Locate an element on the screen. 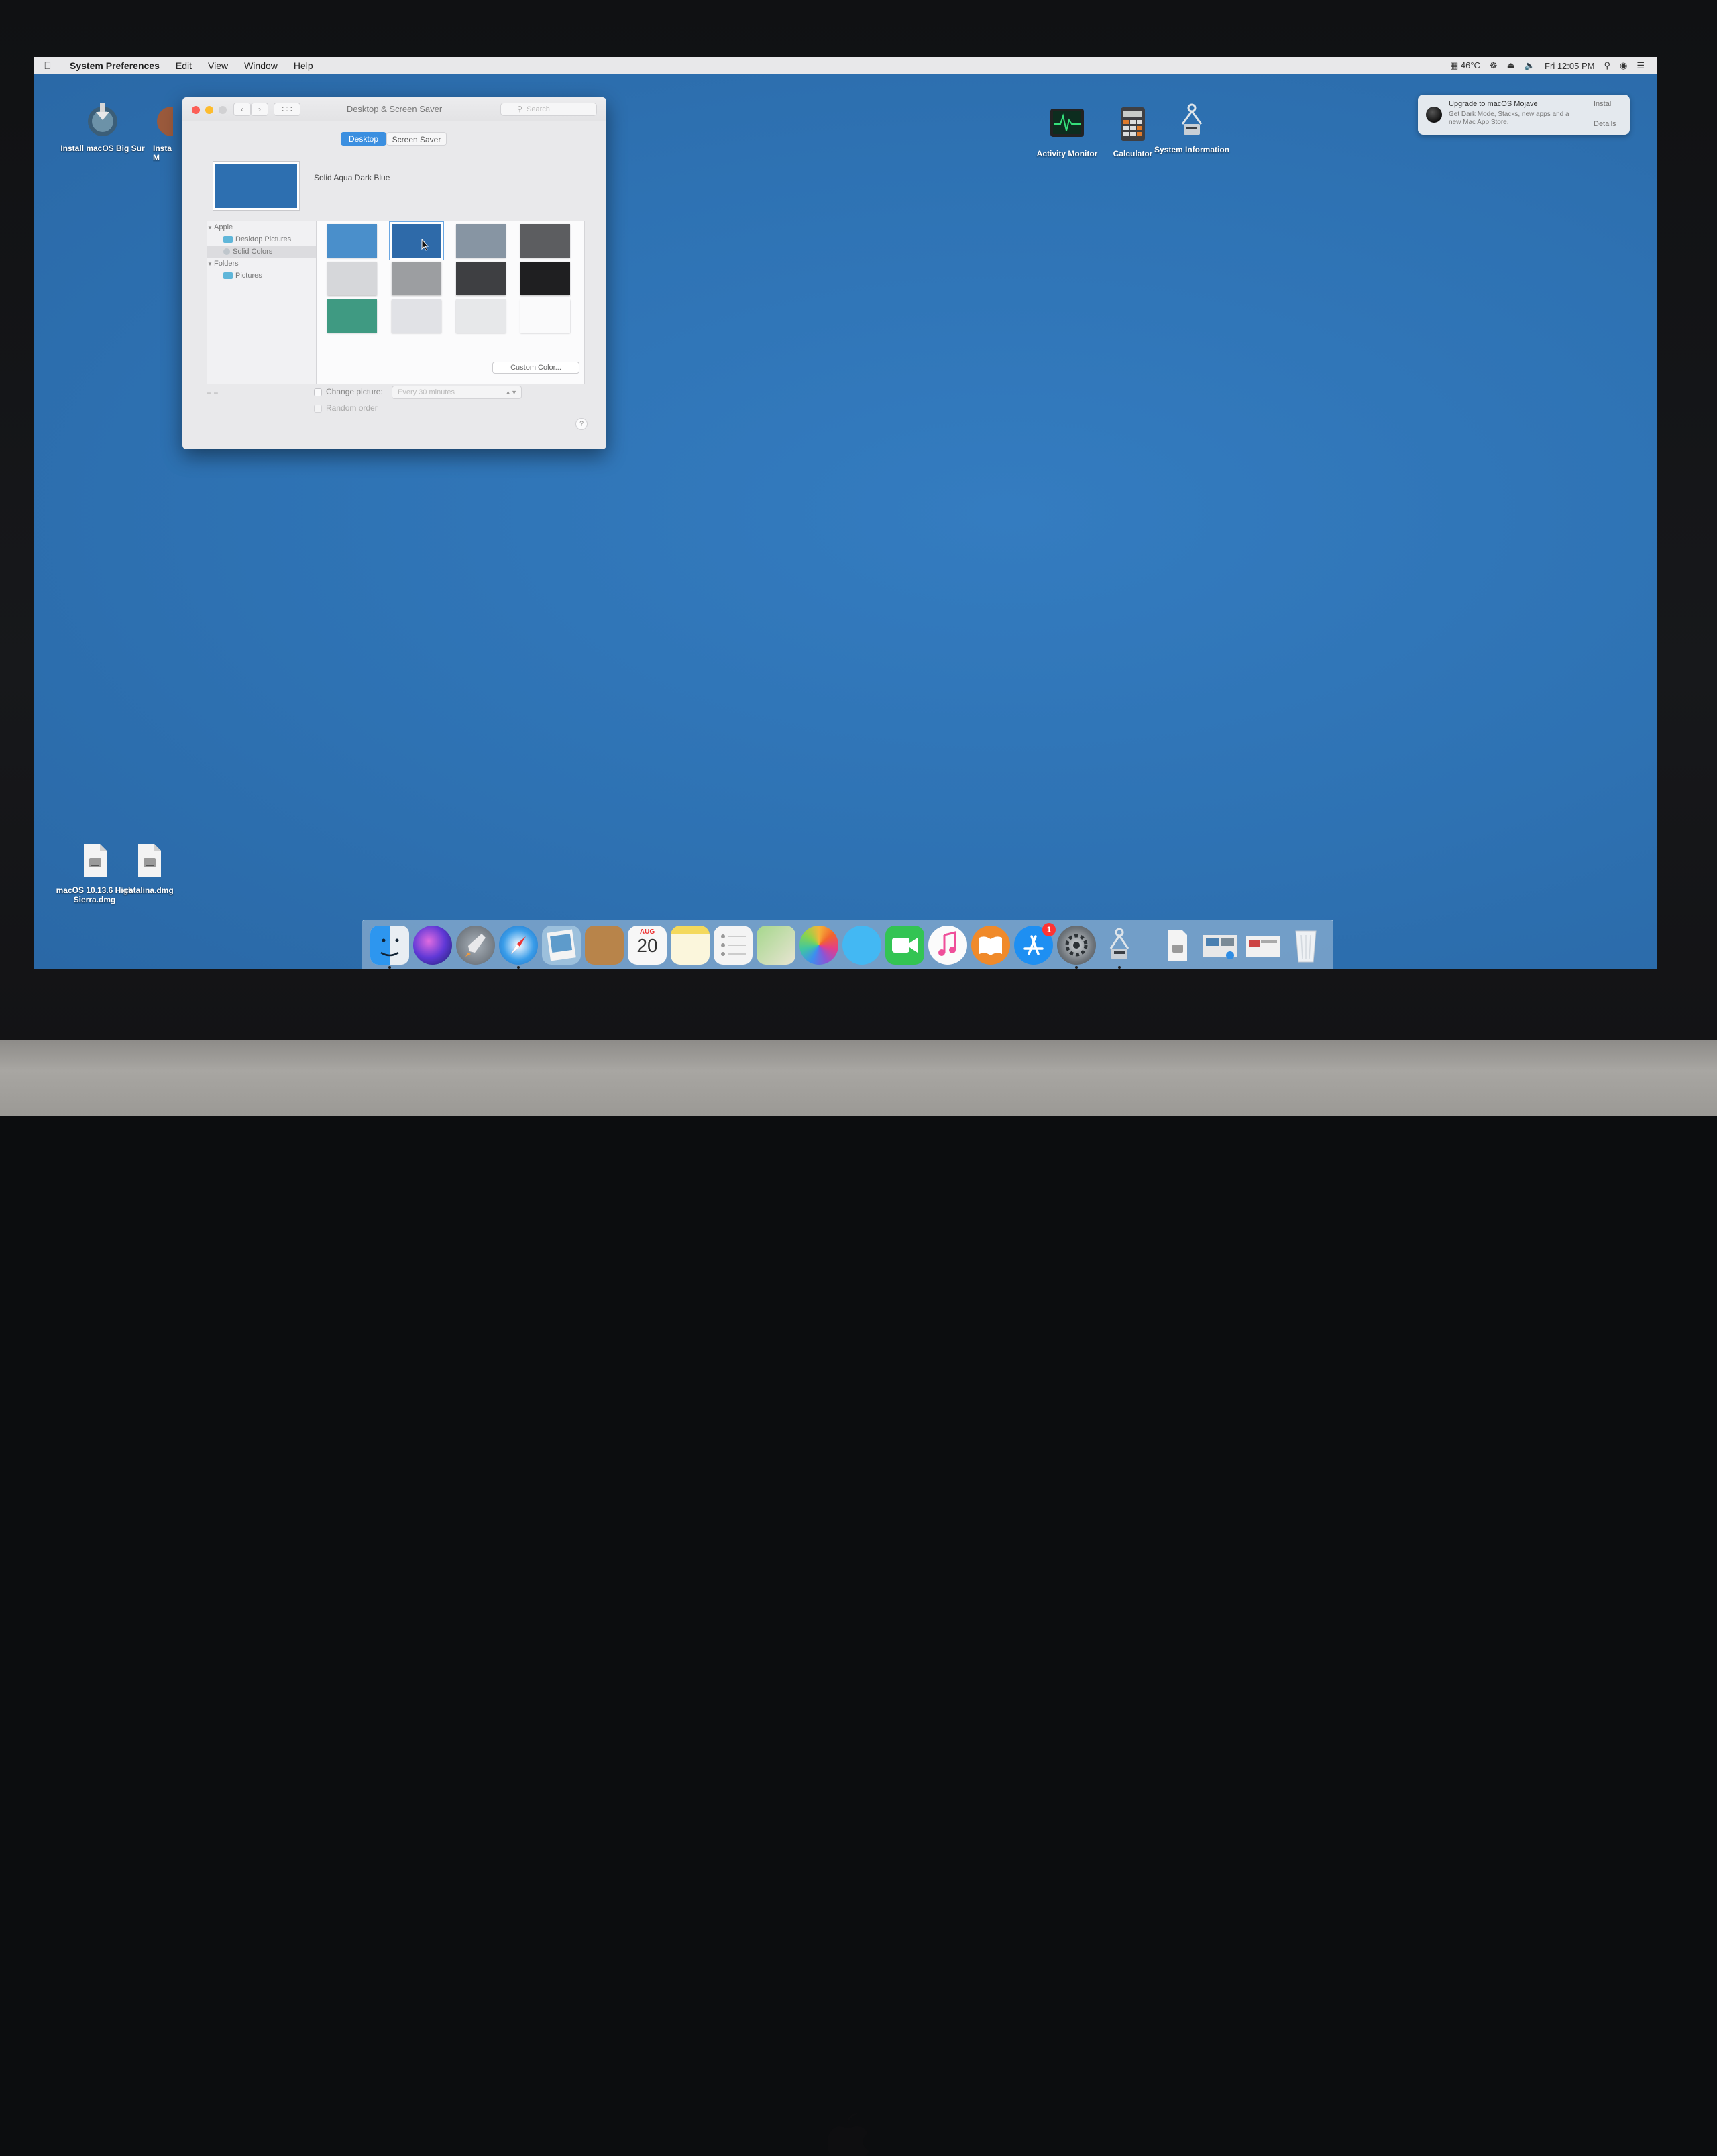  calendar-day: 20 is located at coordinates (647, 945).